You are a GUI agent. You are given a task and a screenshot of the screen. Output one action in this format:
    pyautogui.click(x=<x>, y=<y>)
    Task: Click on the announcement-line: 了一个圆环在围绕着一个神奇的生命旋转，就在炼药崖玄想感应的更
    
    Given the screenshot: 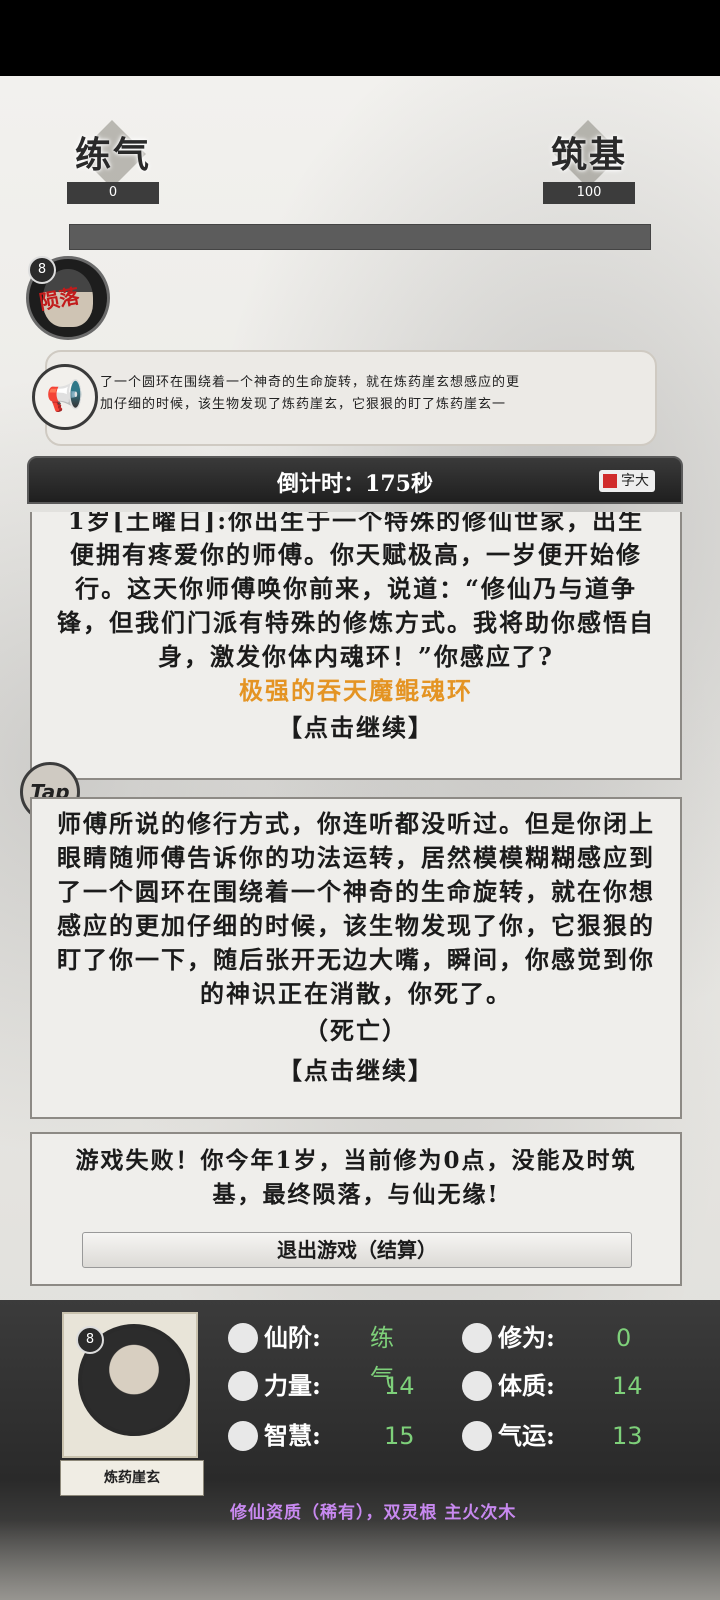 What is the action you would take?
    pyautogui.click(x=310, y=382)
    